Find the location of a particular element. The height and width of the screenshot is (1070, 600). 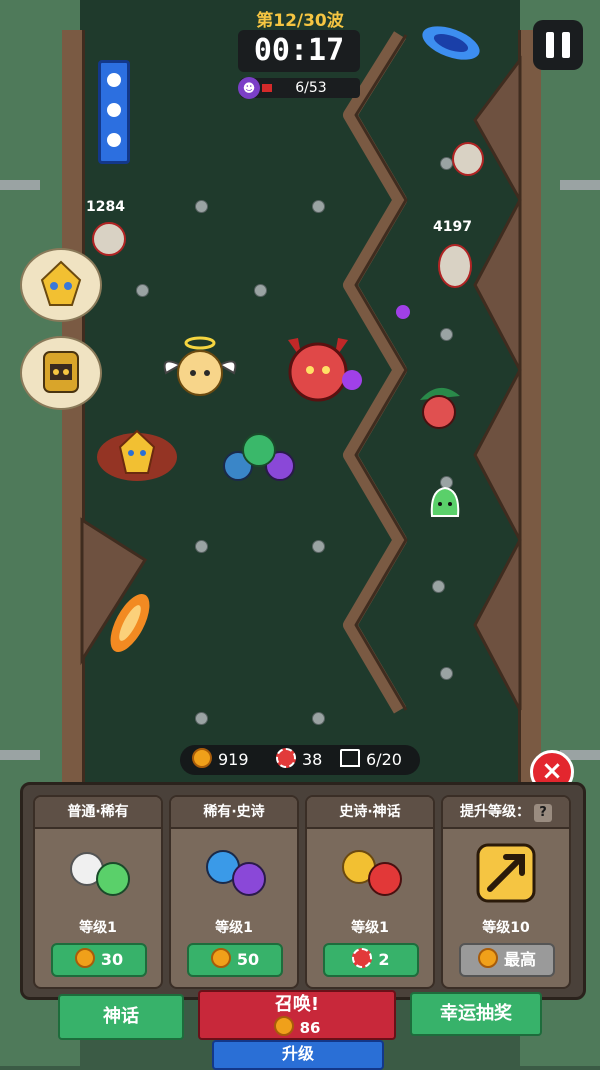

card-common-rare: 普通·稀有 等级1 30 is located at coordinates (98, 892).